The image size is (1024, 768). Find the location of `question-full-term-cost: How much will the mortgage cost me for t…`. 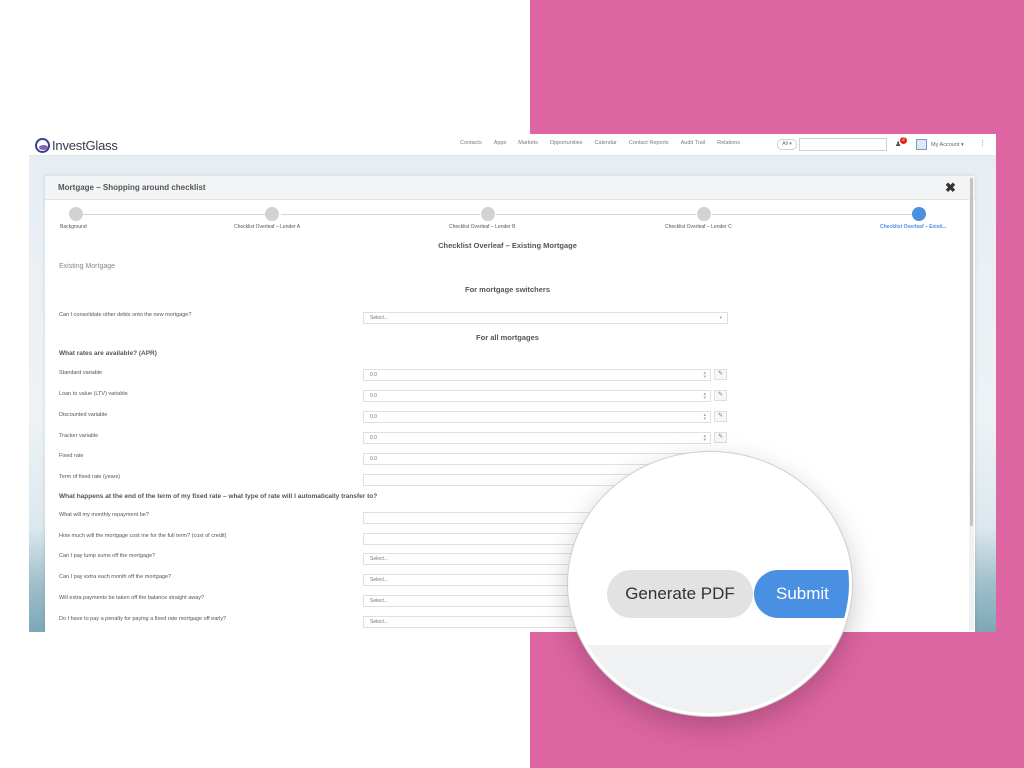

question-full-term-cost: How much will the mortgage cost me for t… is located at coordinates (143, 536).